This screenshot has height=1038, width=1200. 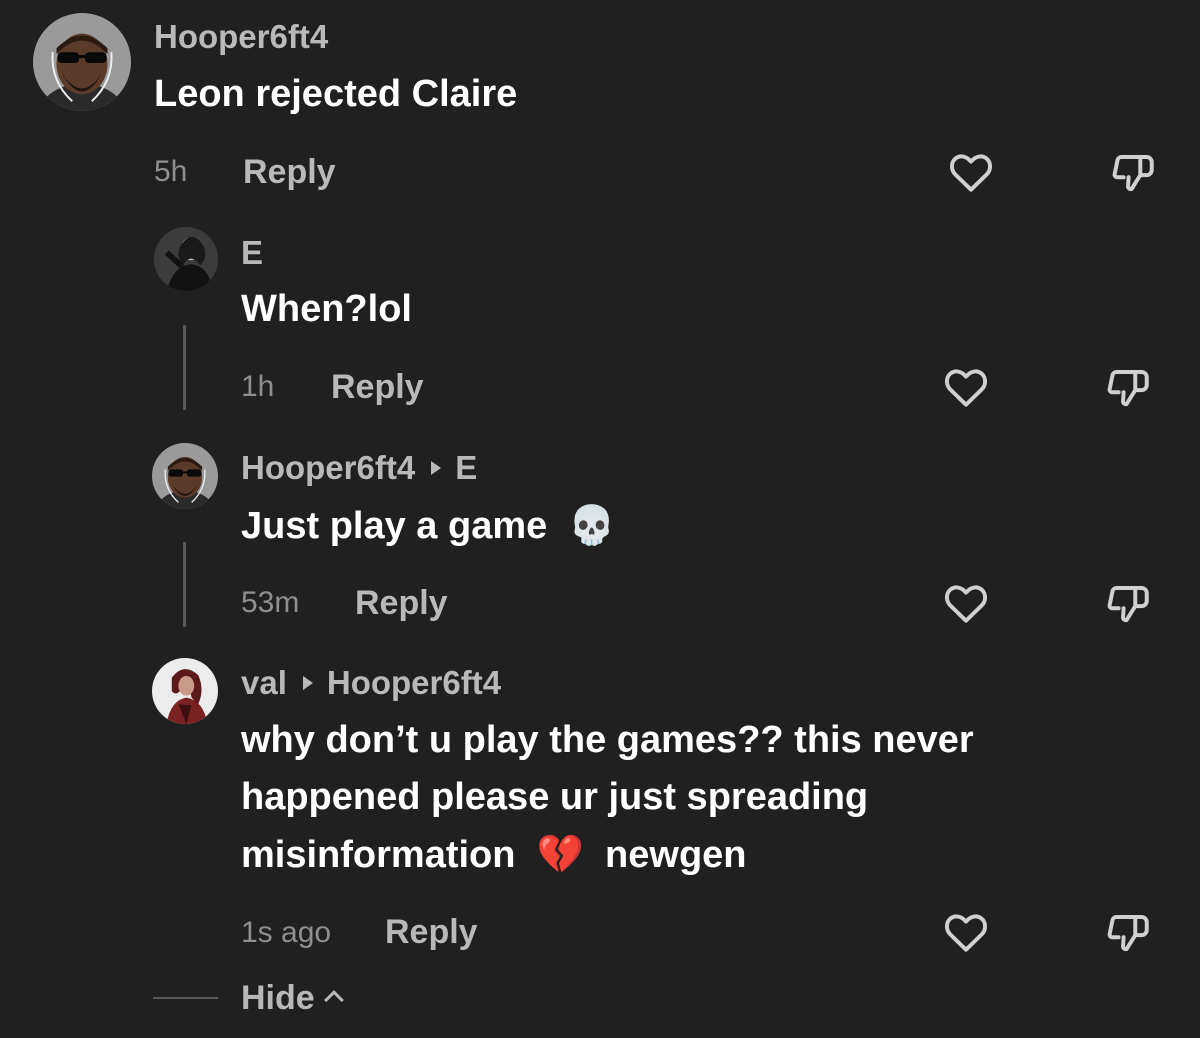 What do you see at coordinates (264, 682) in the screenshot?
I see `username-label: val` at bounding box center [264, 682].